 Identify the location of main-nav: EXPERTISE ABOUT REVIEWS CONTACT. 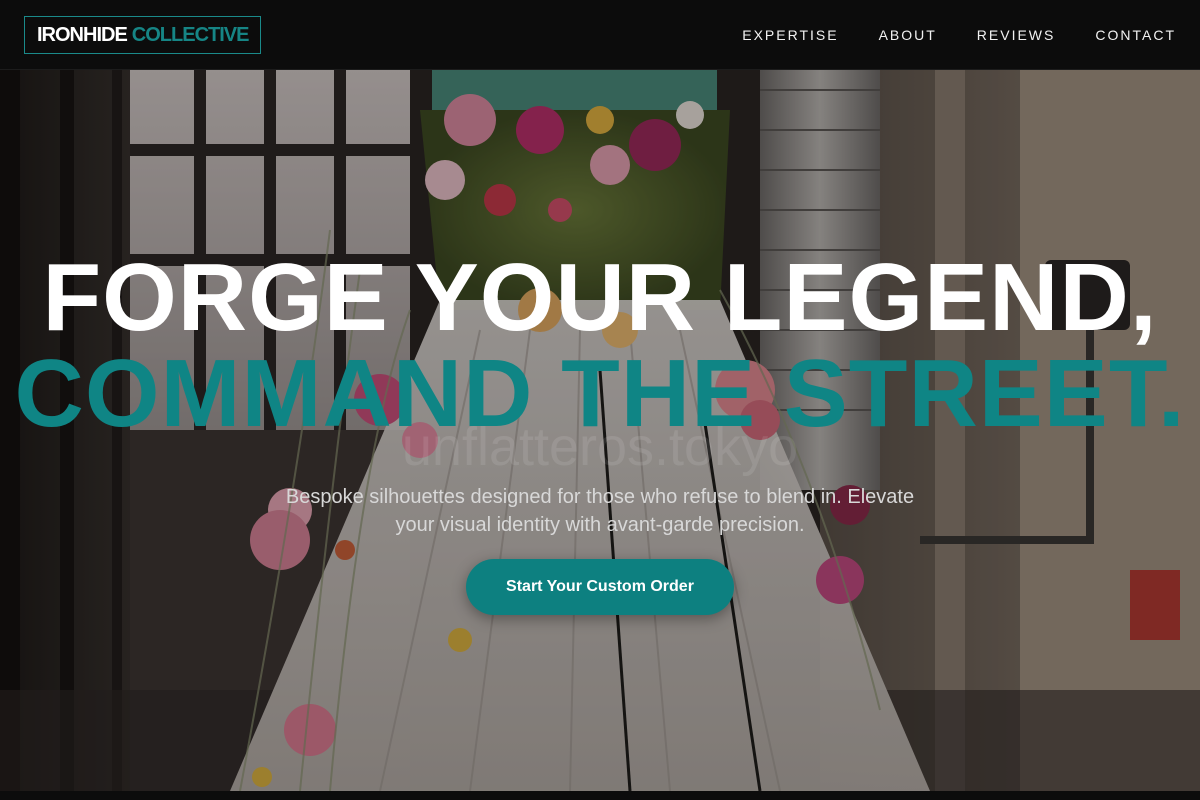
(959, 35).